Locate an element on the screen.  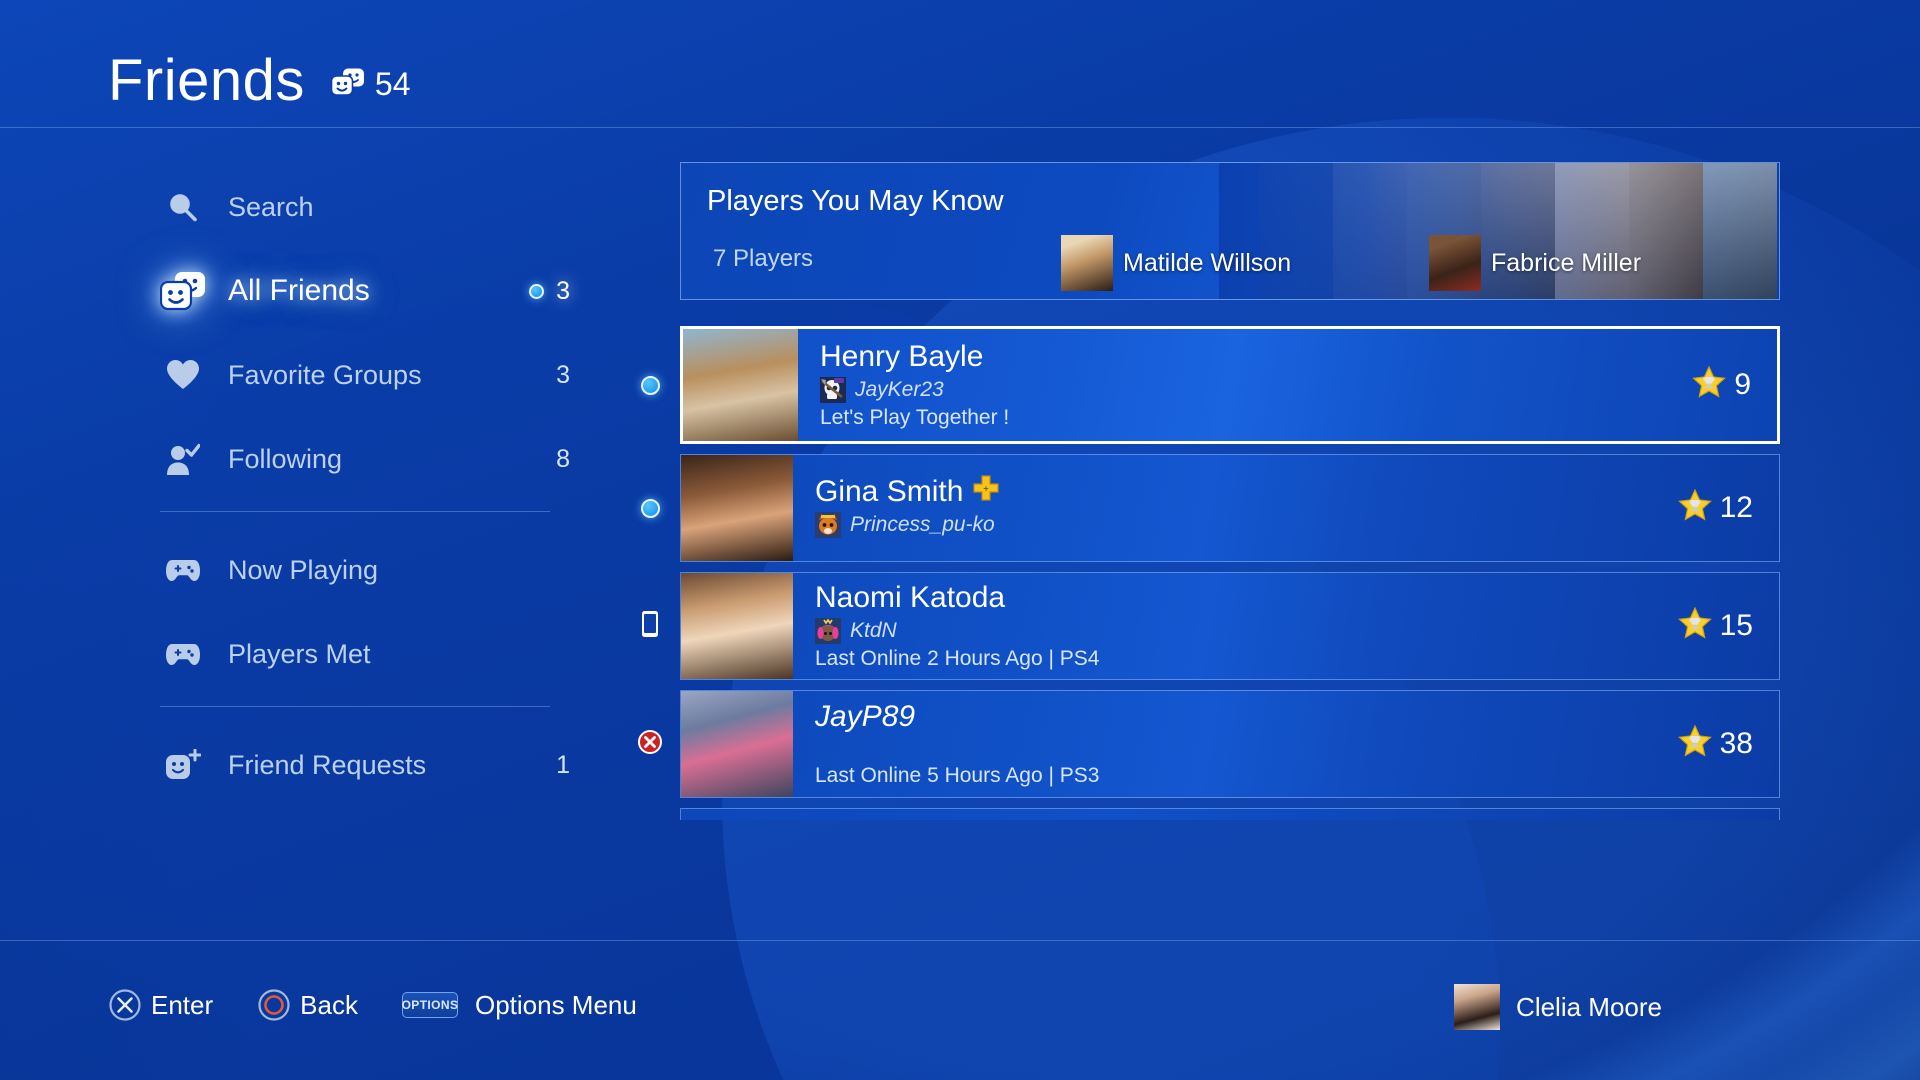
trophy-level: 15 is located at coordinates (1728, 625).